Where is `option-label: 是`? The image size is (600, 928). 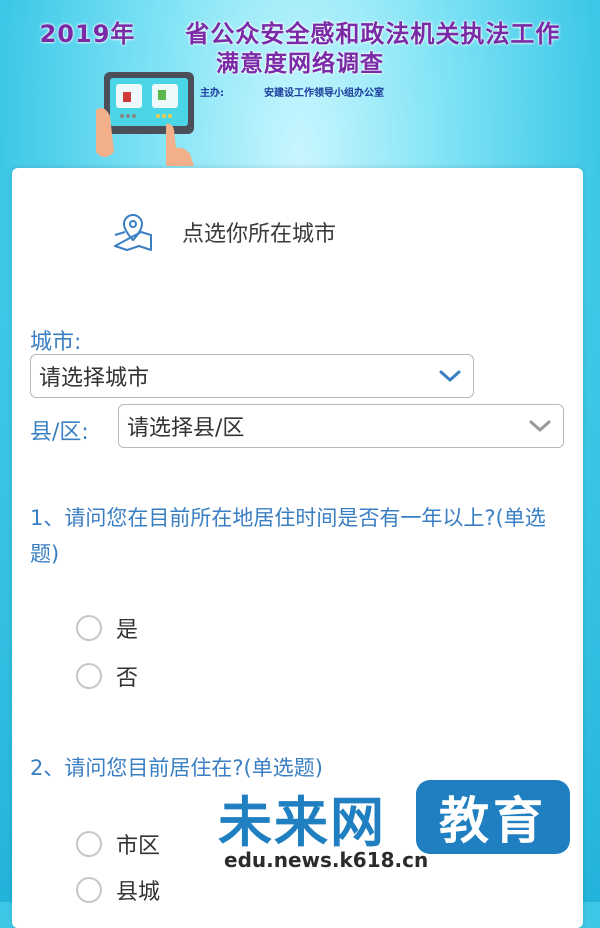 option-label: 是 is located at coordinates (127, 630).